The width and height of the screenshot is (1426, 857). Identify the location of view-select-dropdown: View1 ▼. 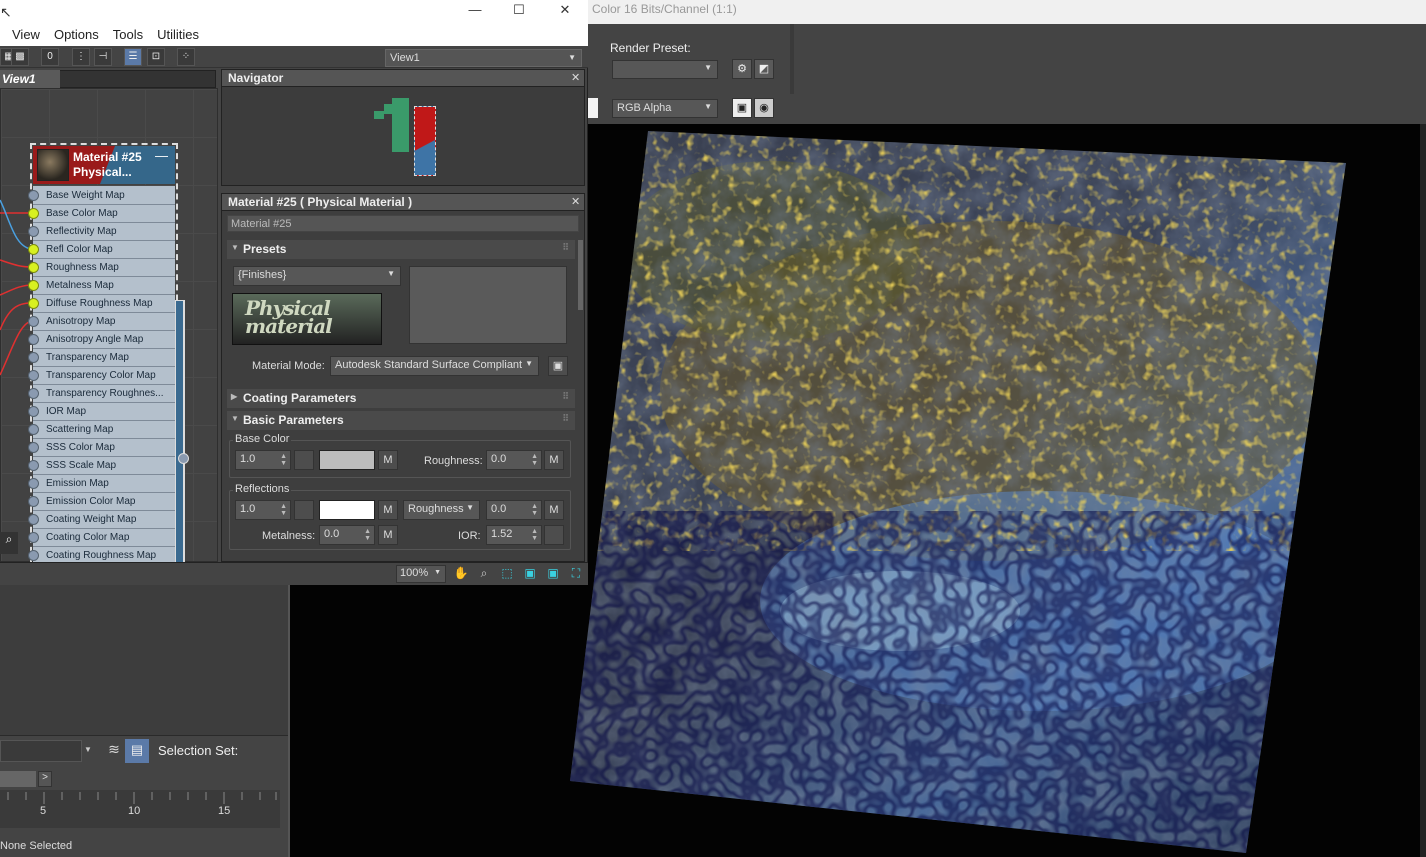
(483, 58).